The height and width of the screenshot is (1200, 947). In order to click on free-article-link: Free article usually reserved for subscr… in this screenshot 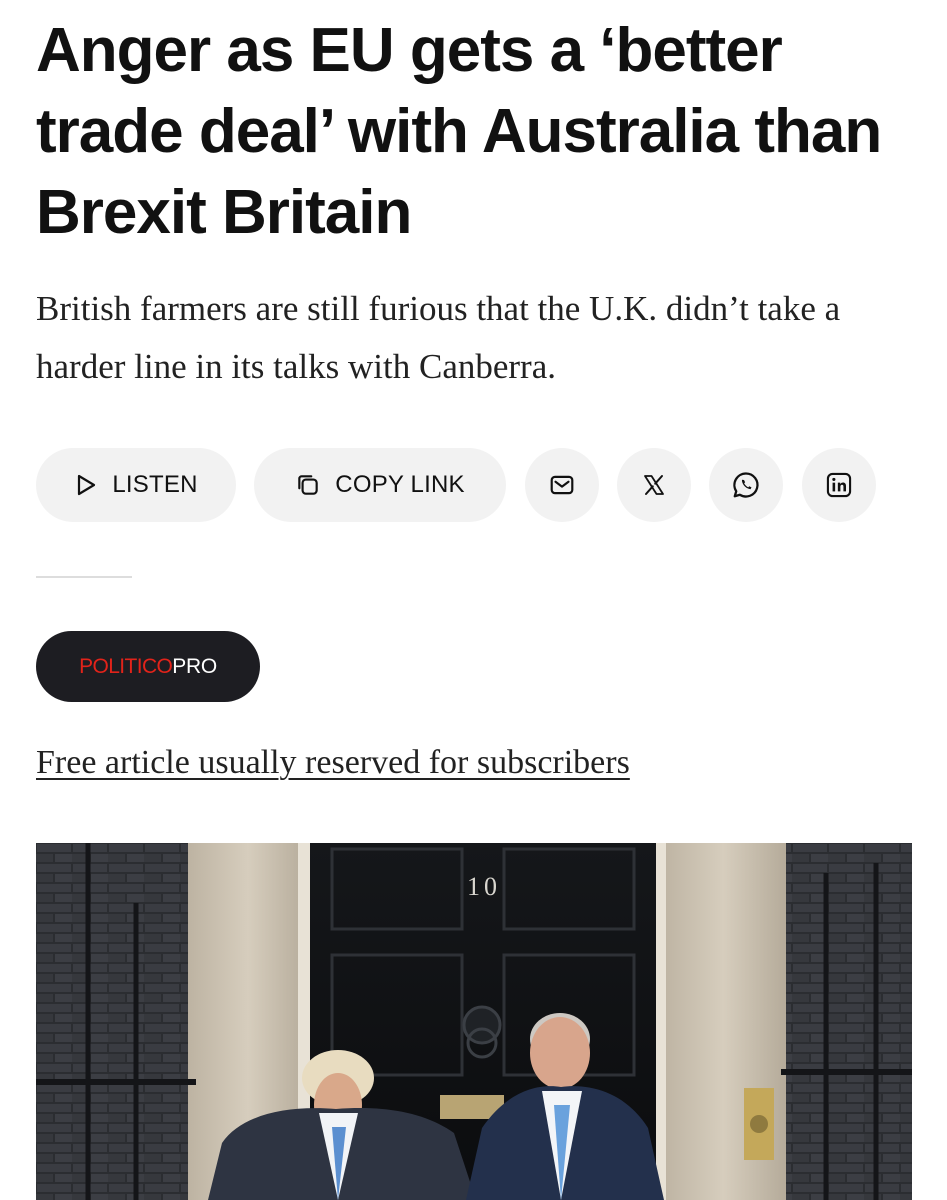, I will do `click(333, 763)`.